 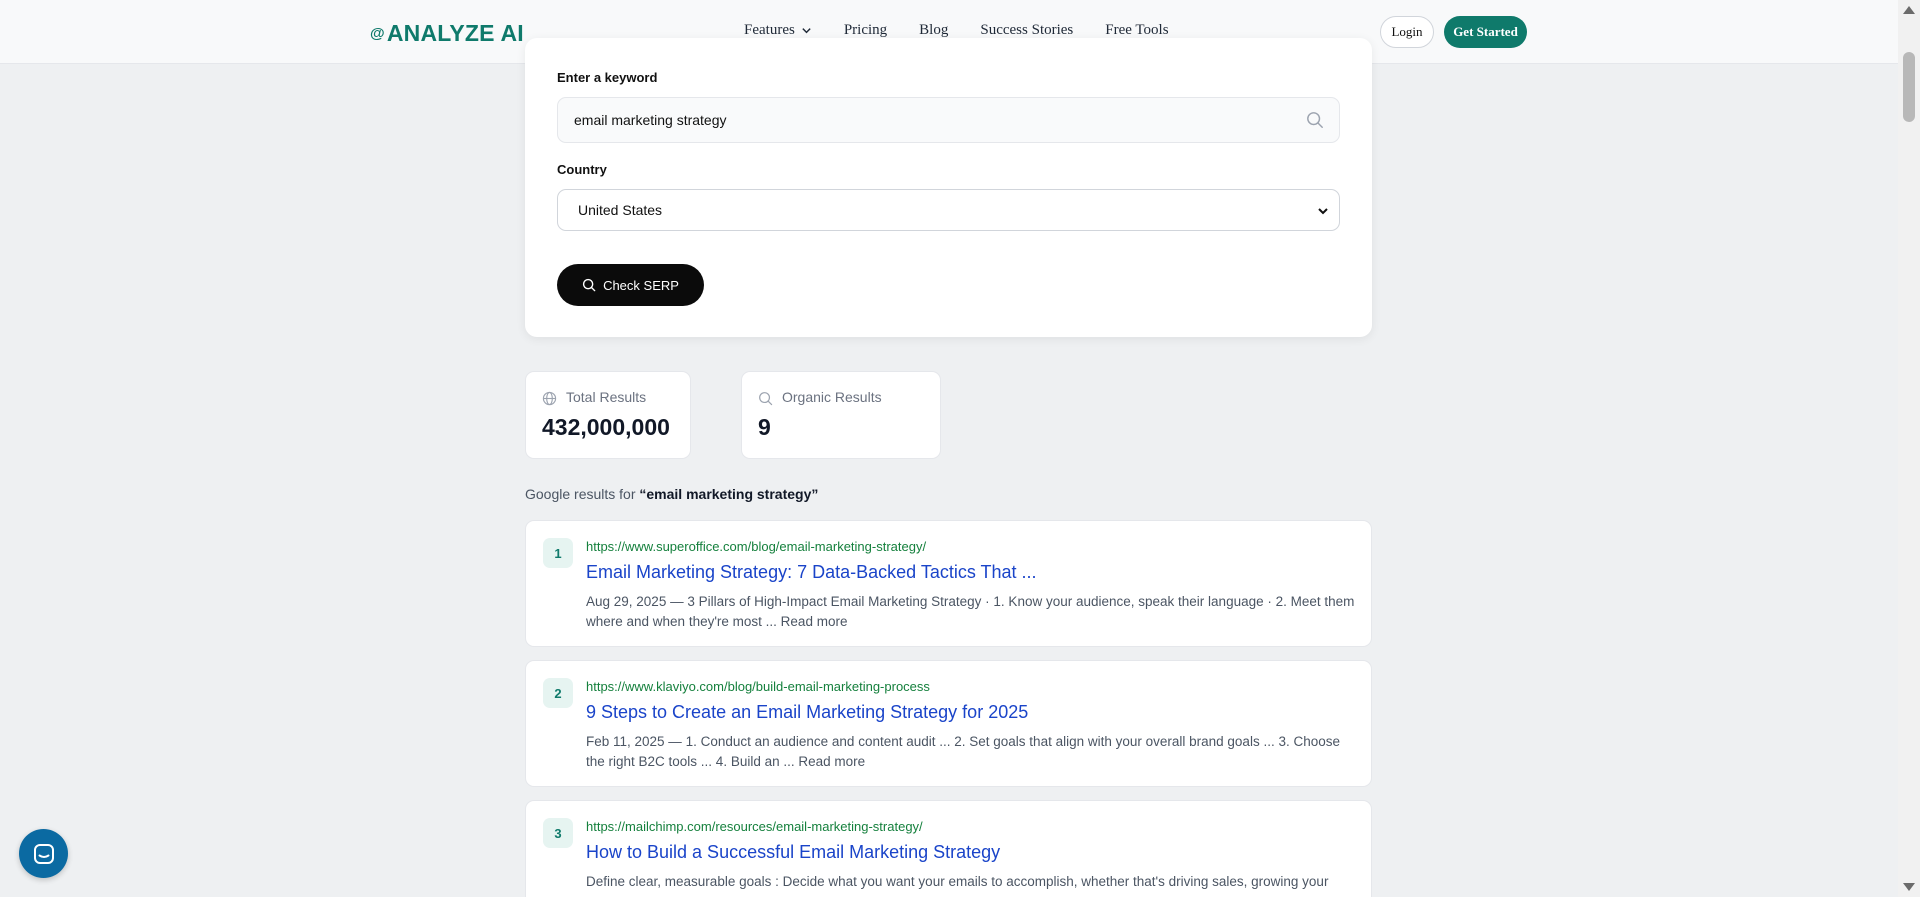 I want to click on chat-icon, so click(x=43, y=853).